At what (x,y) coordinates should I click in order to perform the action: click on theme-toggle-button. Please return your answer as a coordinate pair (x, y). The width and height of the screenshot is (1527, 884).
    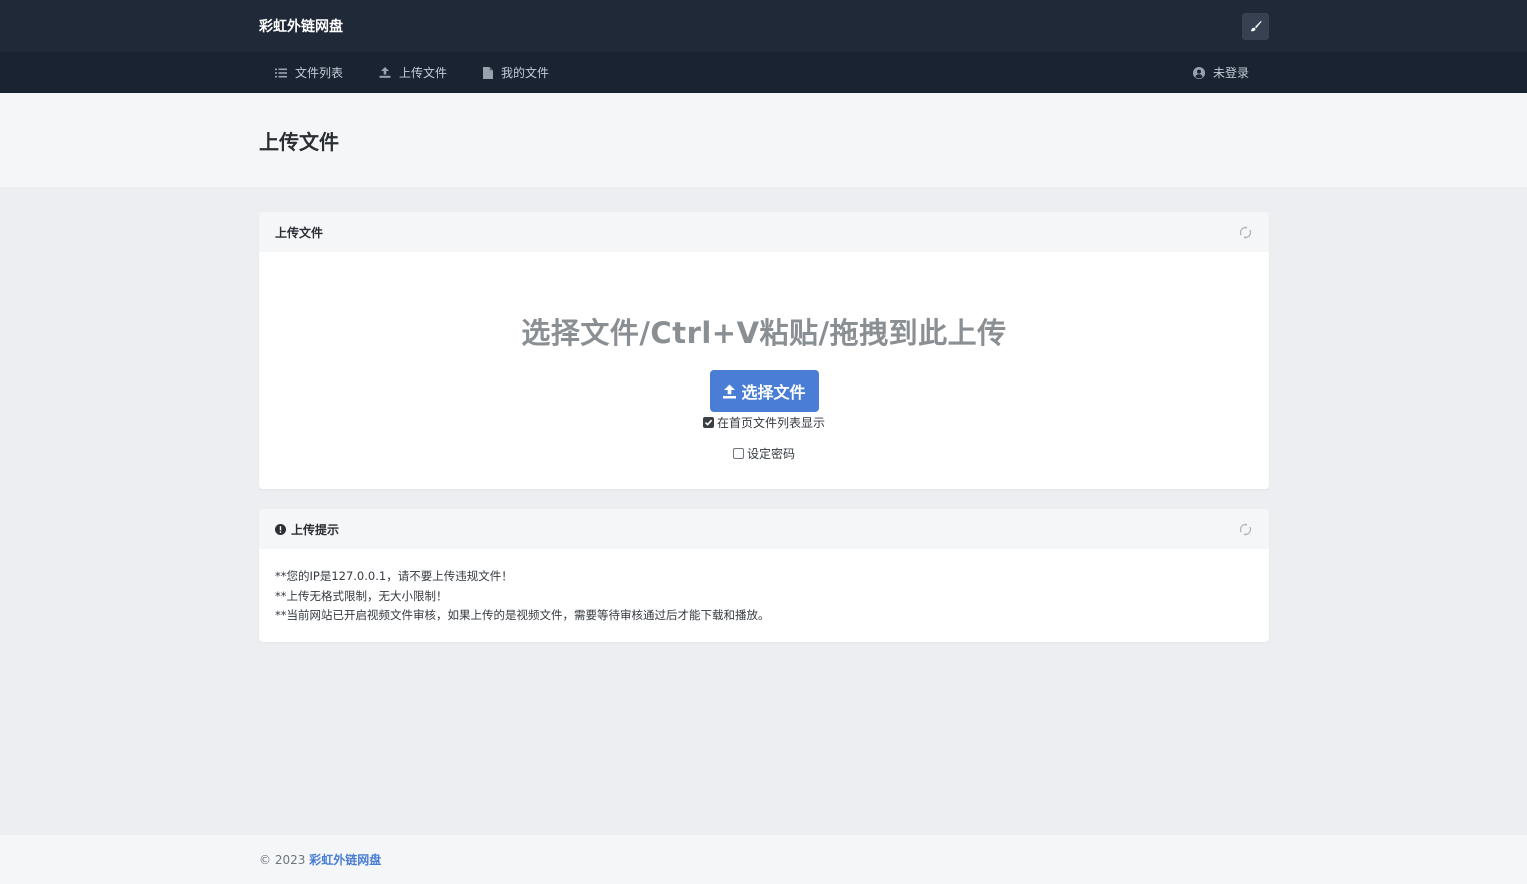
    Looking at the image, I should click on (1255, 26).